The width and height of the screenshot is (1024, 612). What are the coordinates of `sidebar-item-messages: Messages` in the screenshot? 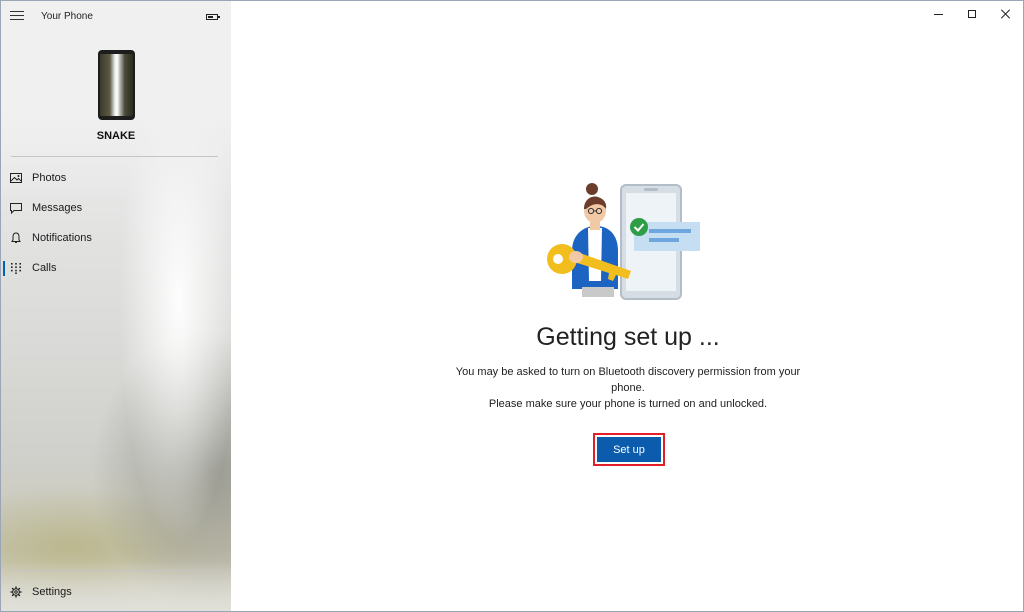 It's located at (116, 208).